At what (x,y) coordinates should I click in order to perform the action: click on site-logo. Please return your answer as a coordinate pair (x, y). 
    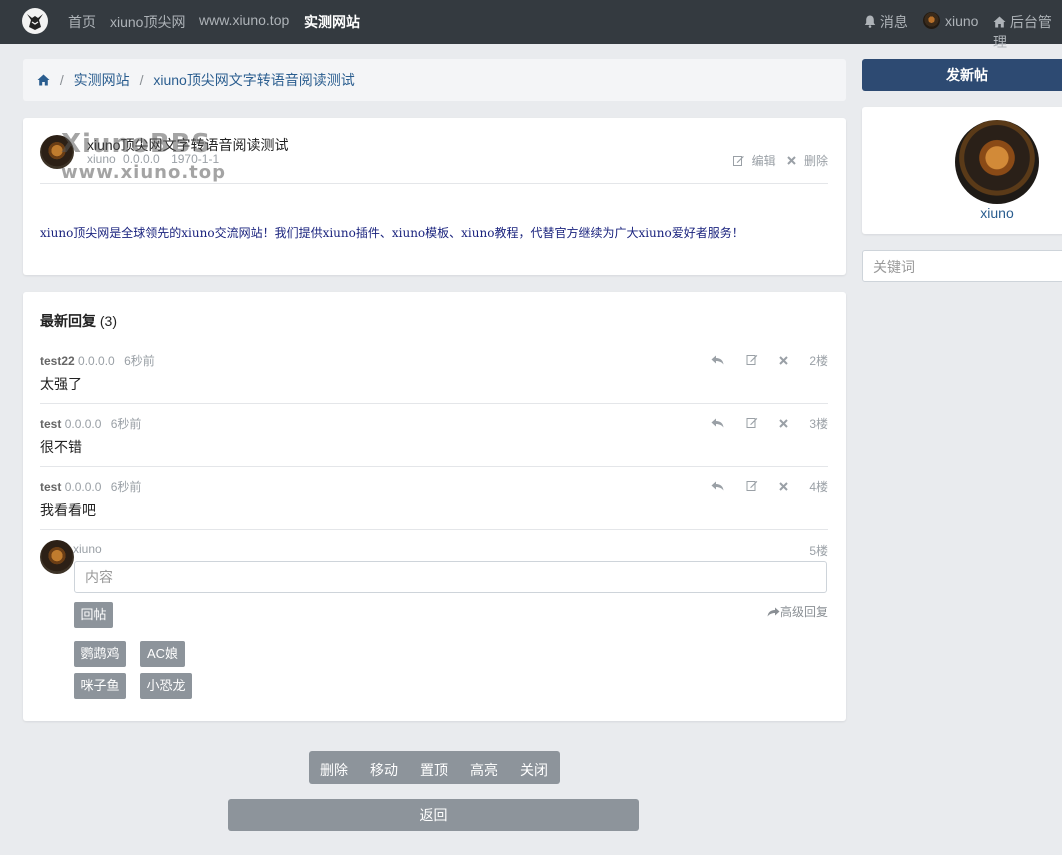
    Looking at the image, I should click on (35, 21).